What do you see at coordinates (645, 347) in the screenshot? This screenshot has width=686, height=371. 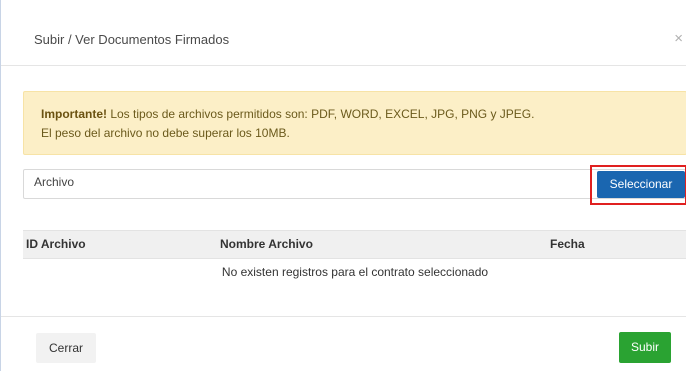 I see `upload-button: Subir` at bounding box center [645, 347].